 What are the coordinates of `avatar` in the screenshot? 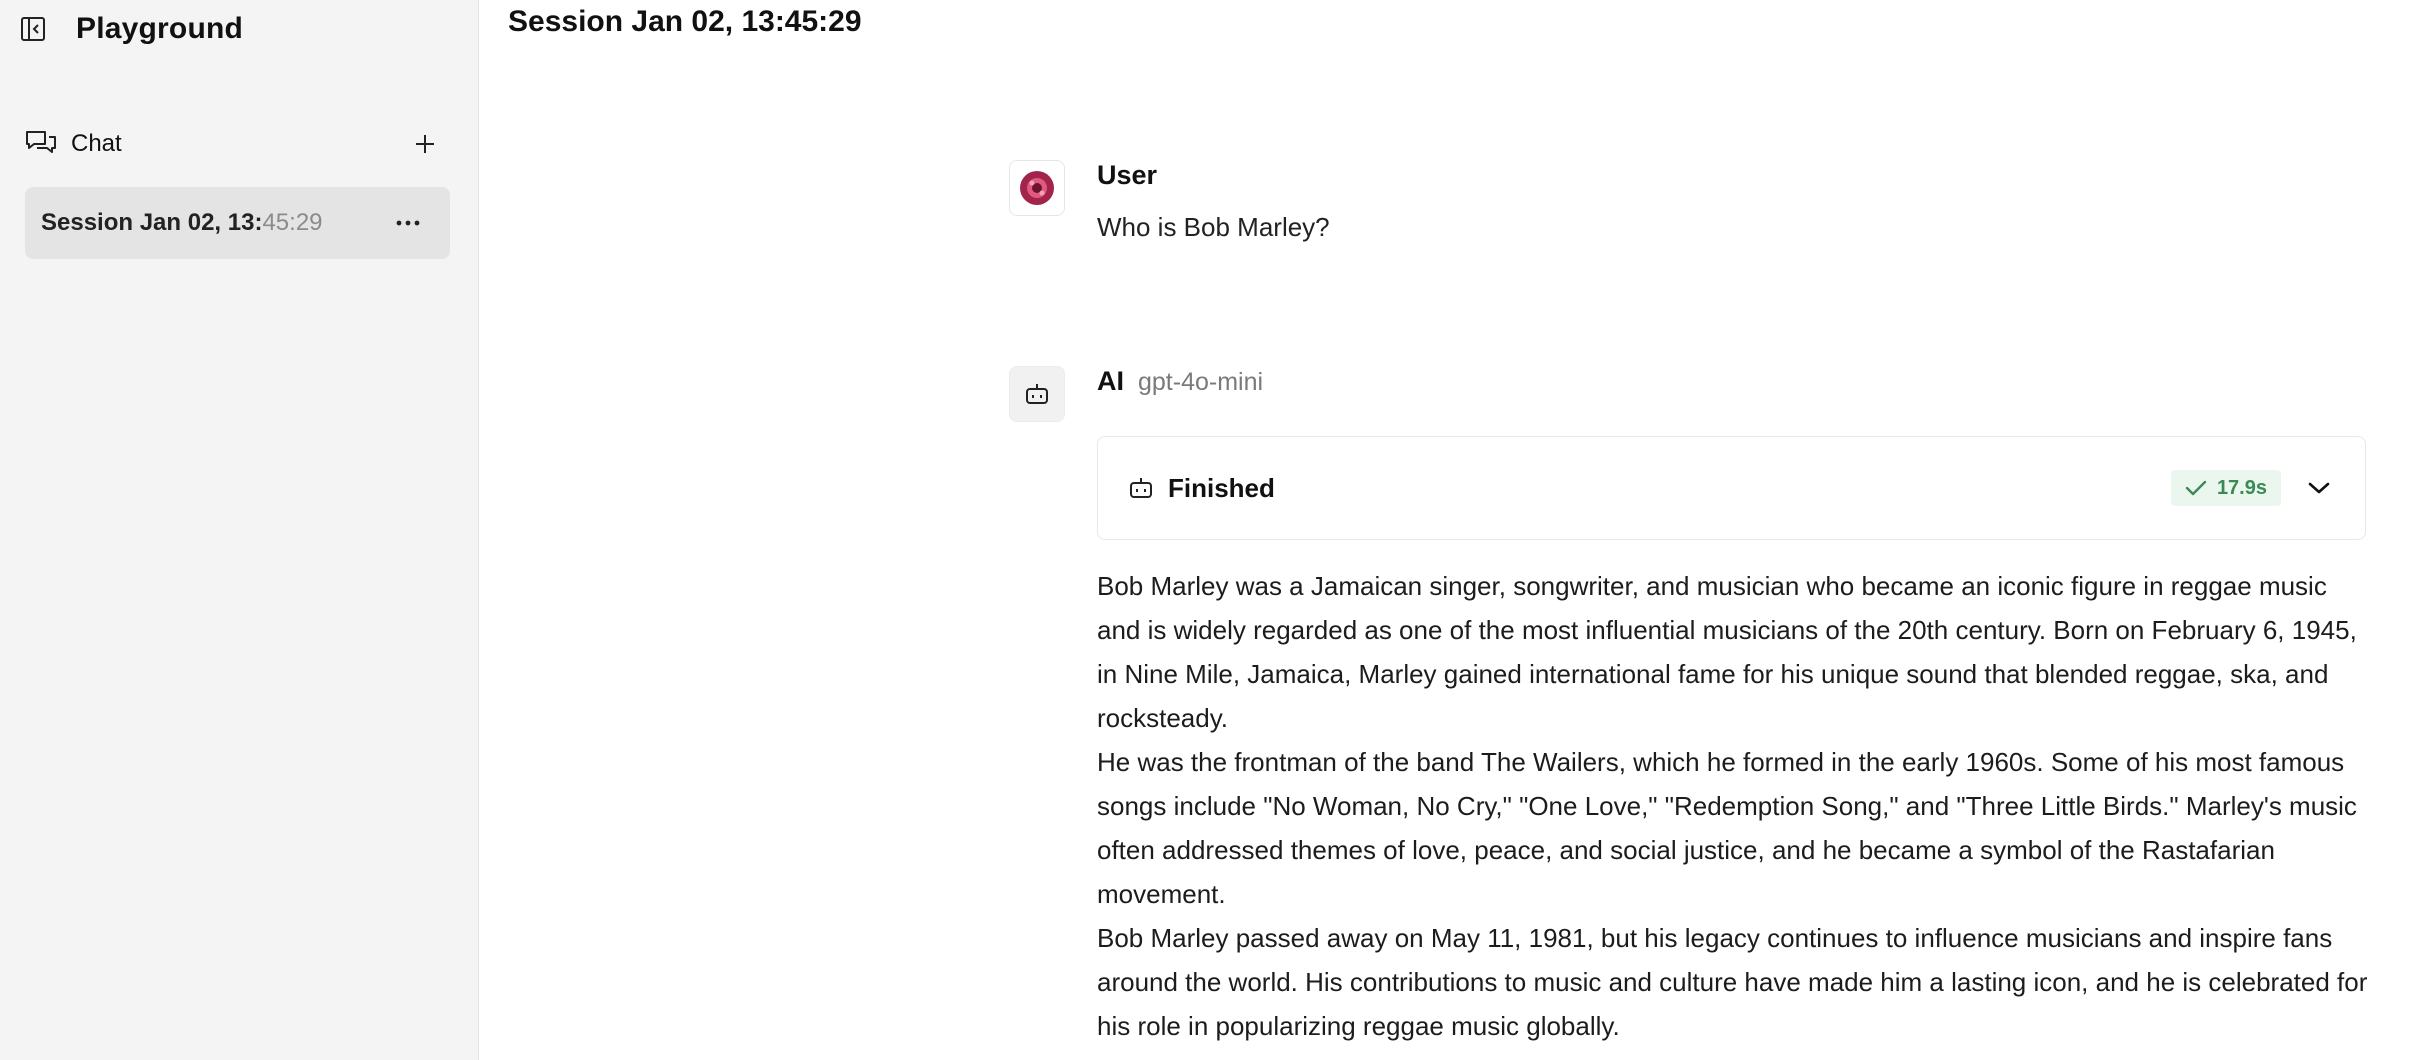 It's located at (1037, 188).